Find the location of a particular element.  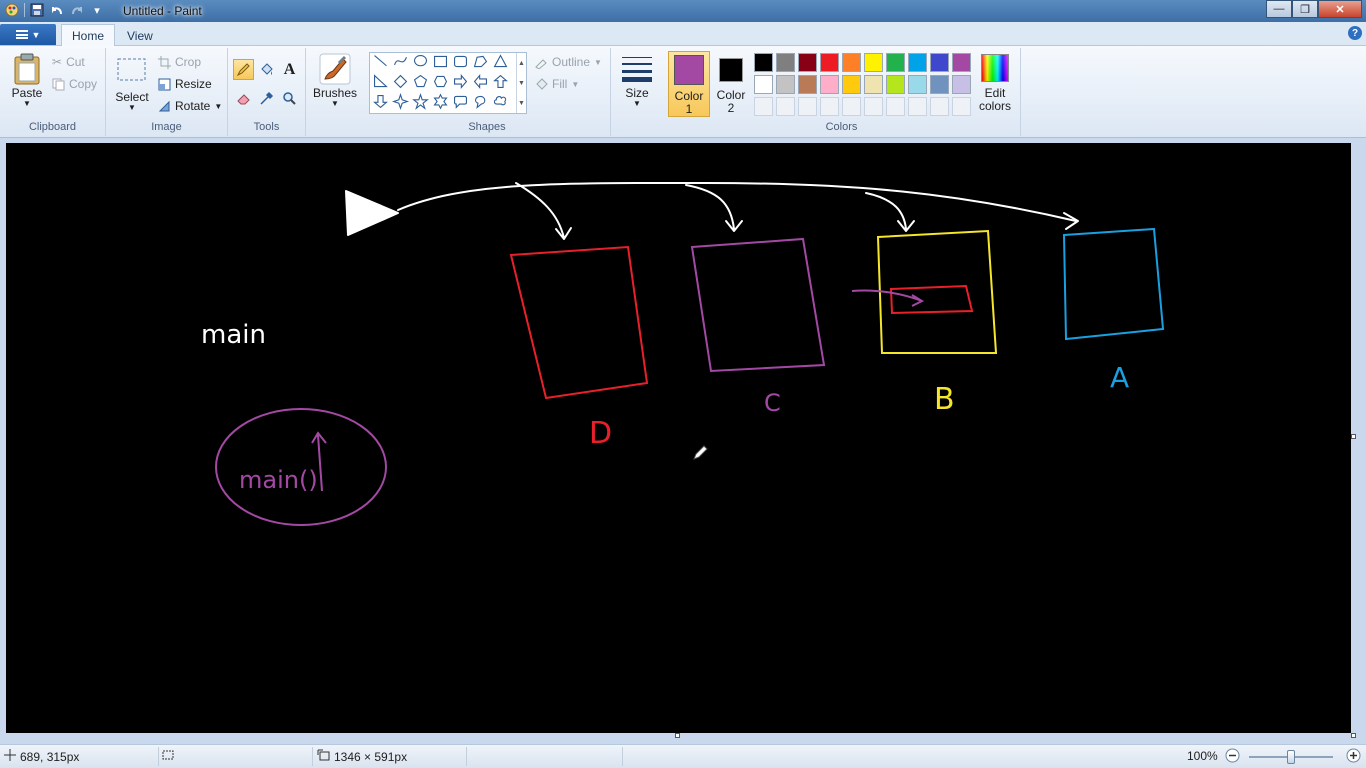

zoom-out-button is located at coordinates (1232, 755).